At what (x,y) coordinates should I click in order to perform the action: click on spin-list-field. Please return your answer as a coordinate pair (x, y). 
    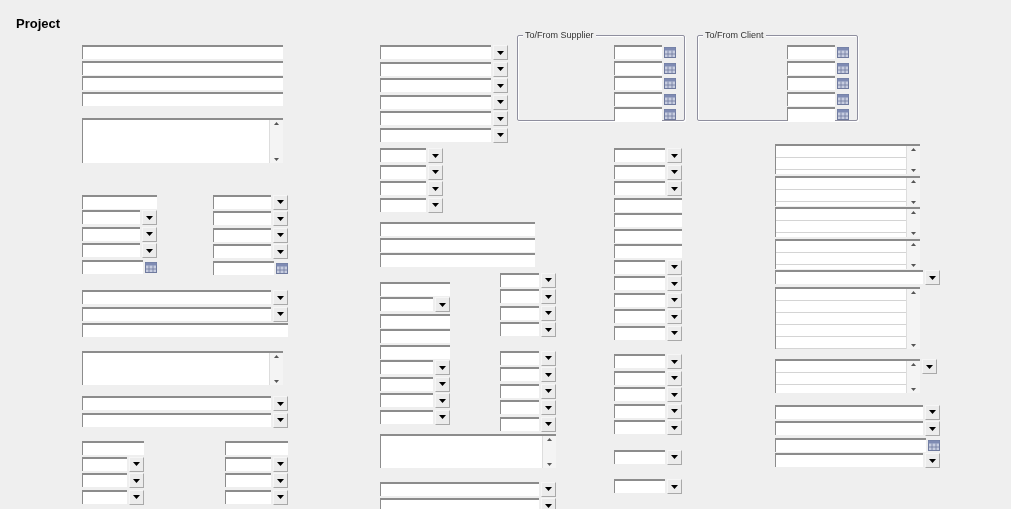
    Looking at the image, I should click on (847, 376).